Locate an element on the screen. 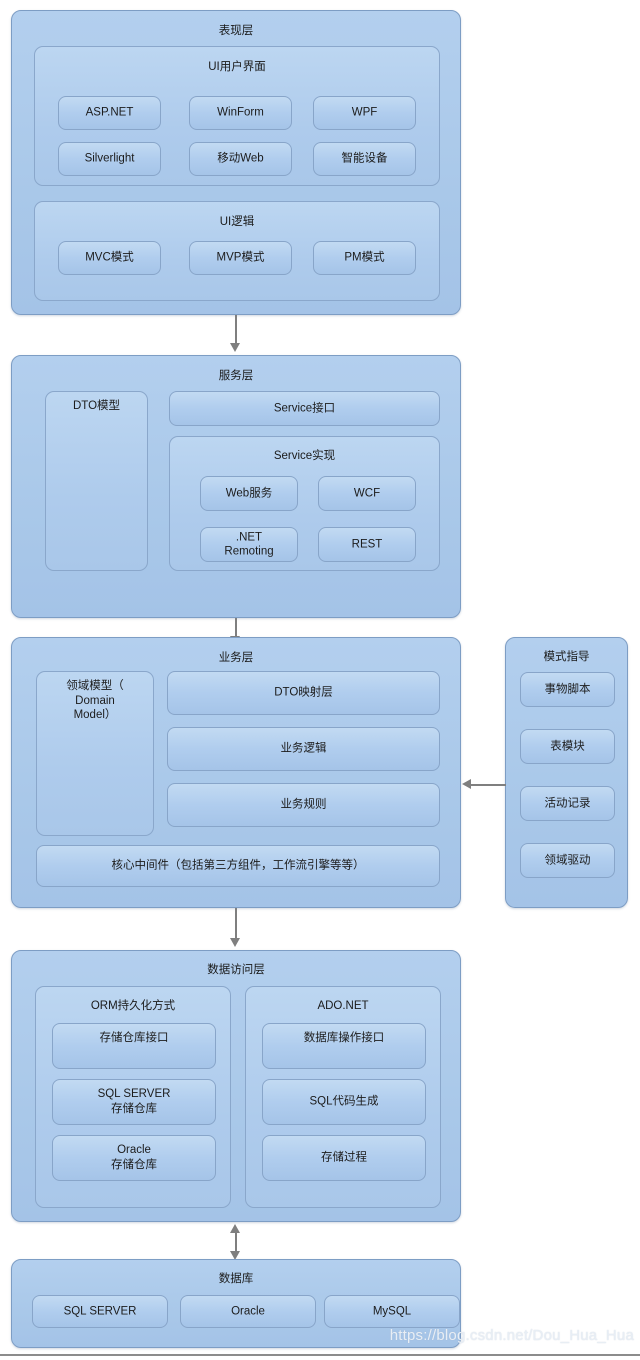 Image resolution: width=640 pixels, height=1360 pixels. node-sql-code-generation: SQL代码生成 is located at coordinates (344, 1102).